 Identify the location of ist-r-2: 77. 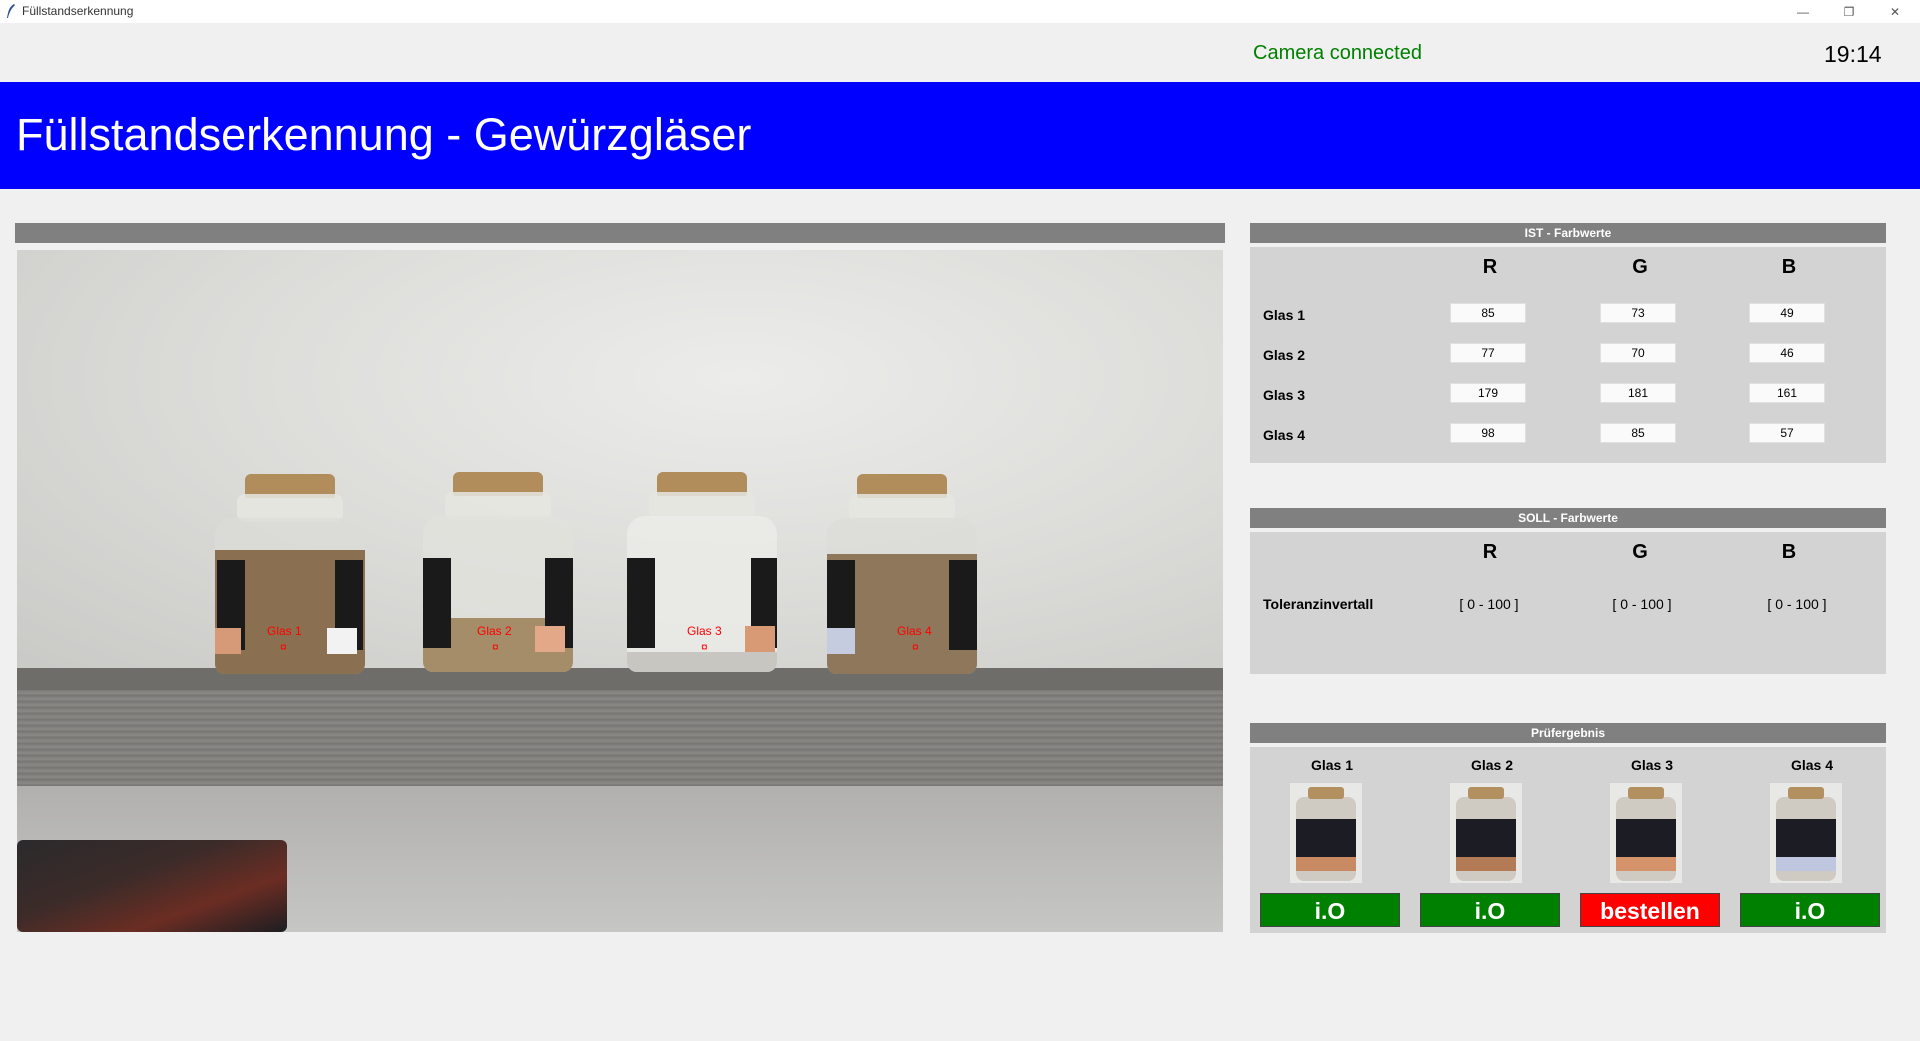
(1488, 353).